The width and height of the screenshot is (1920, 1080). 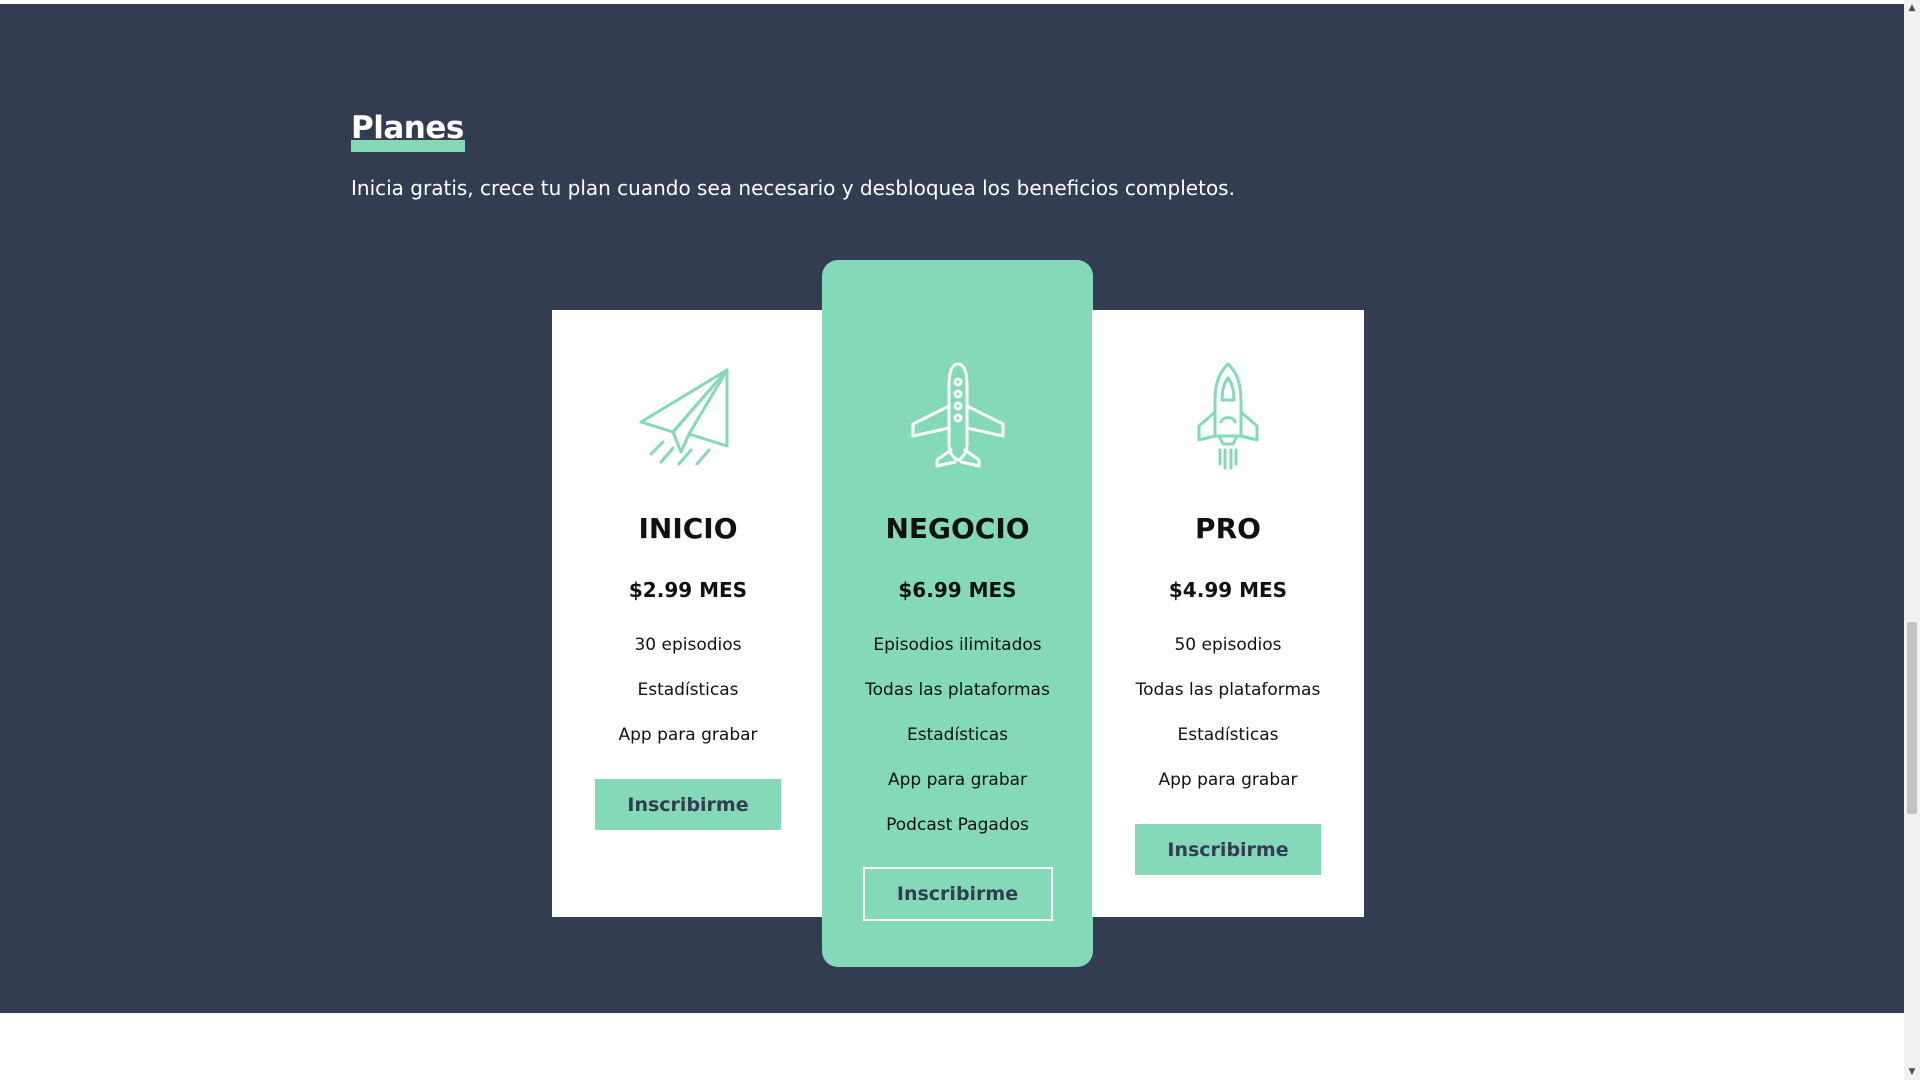 I want to click on feature-item: 30 episodios, so click(x=688, y=645).